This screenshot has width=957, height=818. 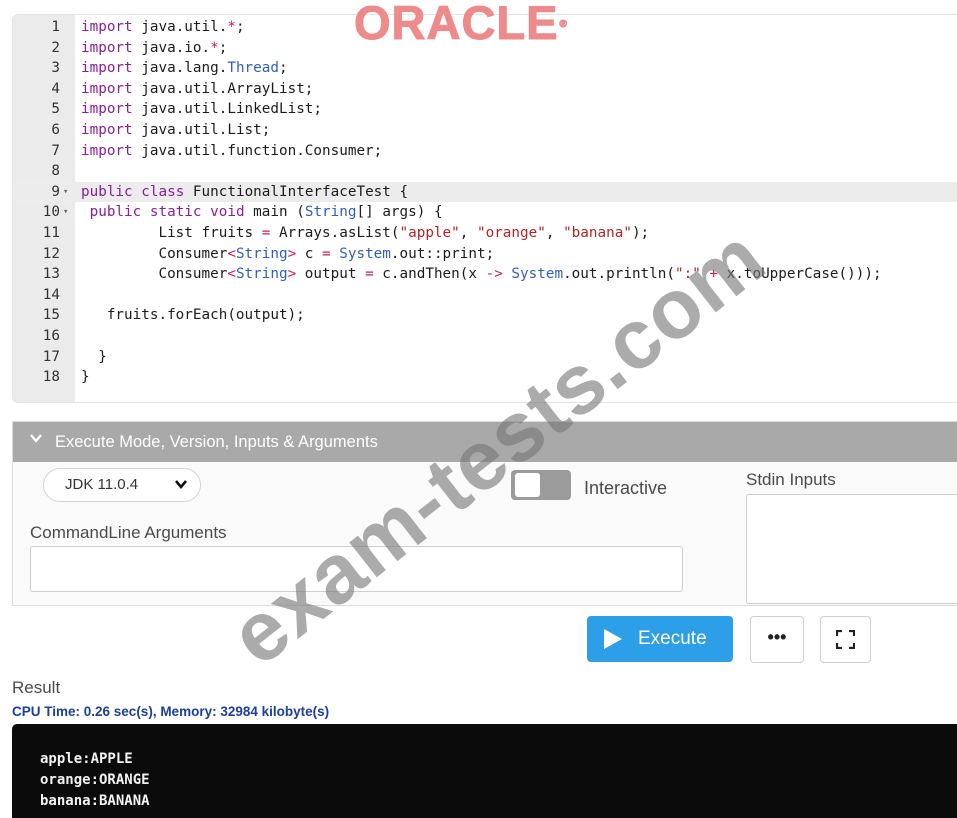 What do you see at coordinates (51, 294) in the screenshot?
I see `line-number: 14` at bounding box center [51, 294].